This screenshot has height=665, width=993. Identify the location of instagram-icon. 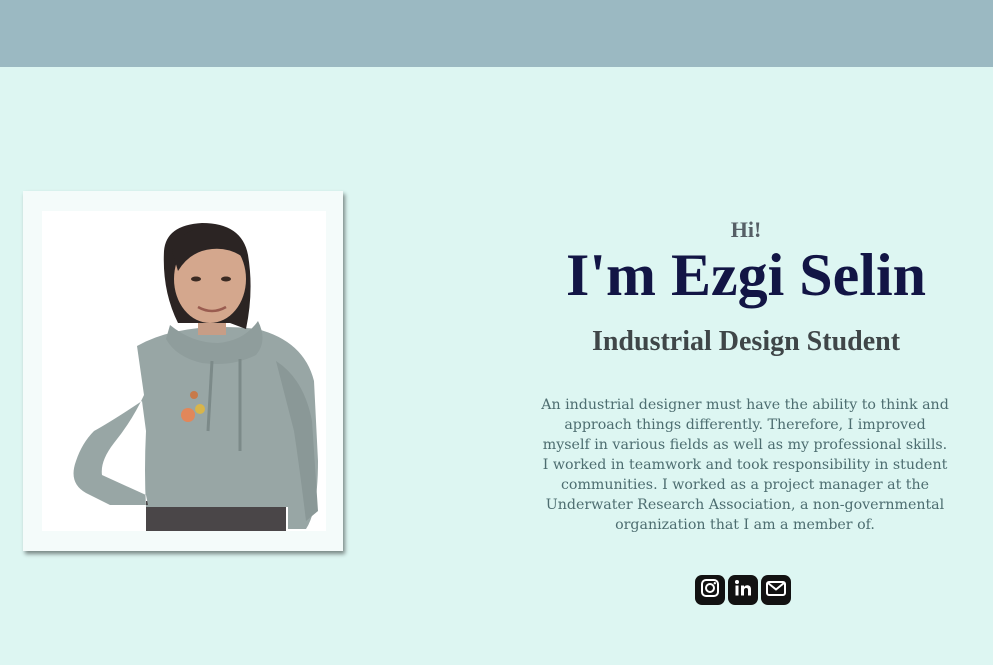
(710, 590).